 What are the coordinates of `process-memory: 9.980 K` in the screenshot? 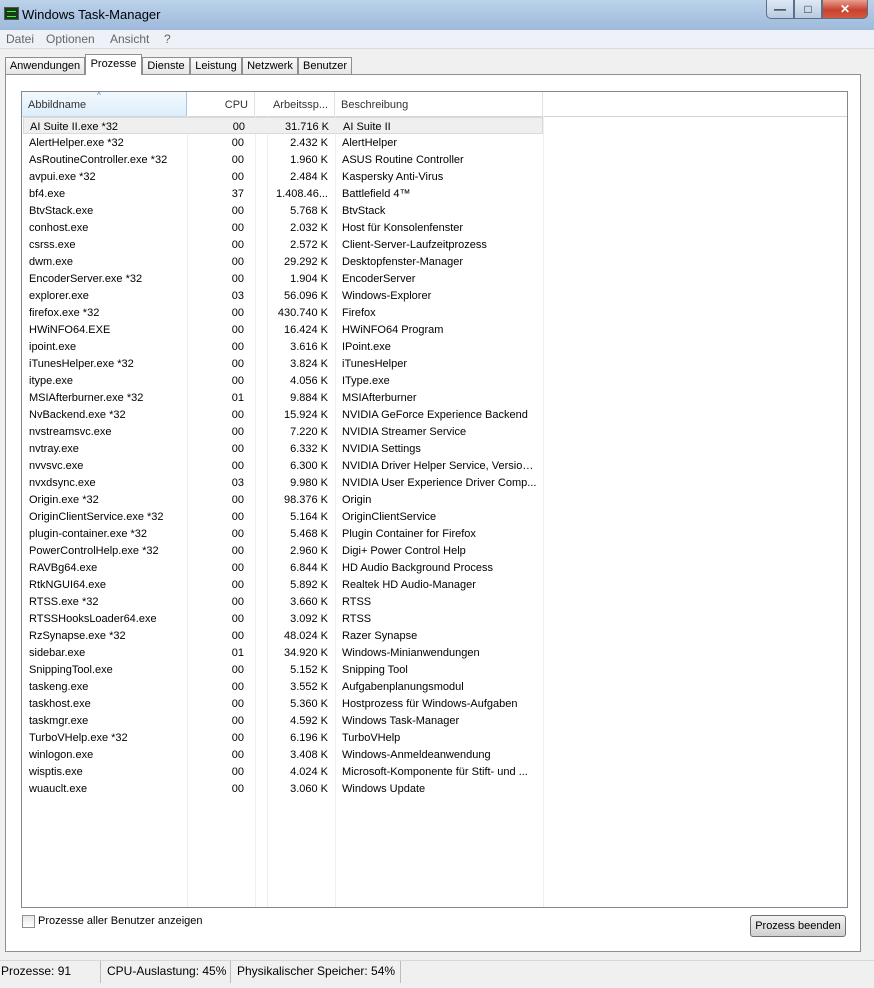 It's located at (309, 483).